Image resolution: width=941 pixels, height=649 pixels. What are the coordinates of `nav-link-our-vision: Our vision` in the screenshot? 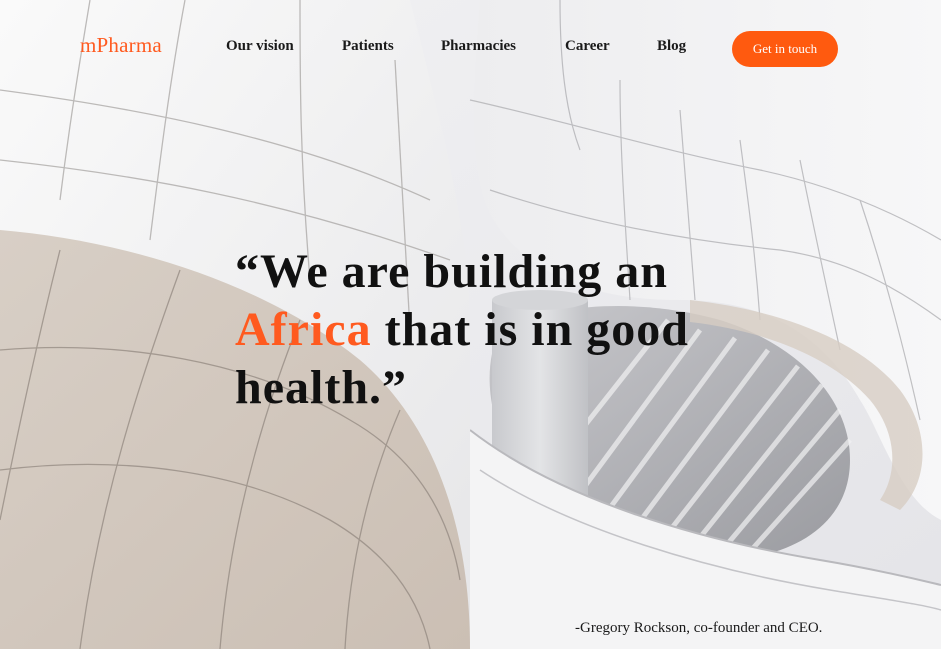 It's located at (260, 46).